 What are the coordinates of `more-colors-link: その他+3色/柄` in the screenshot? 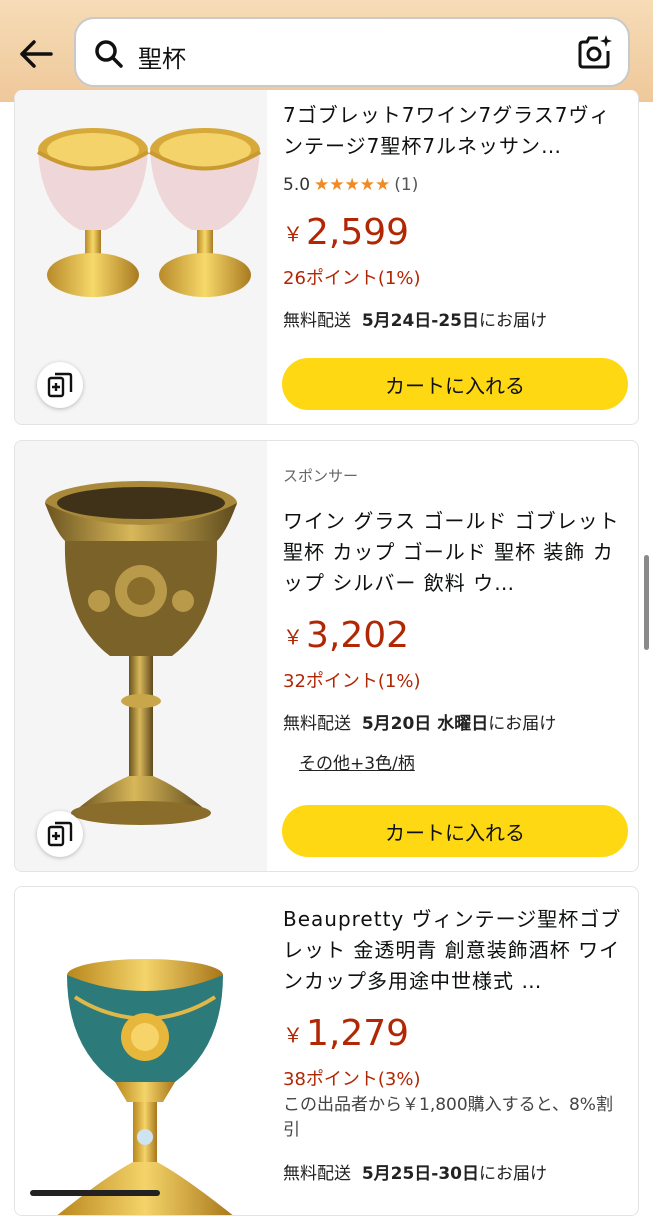 It's located at (357, 761).